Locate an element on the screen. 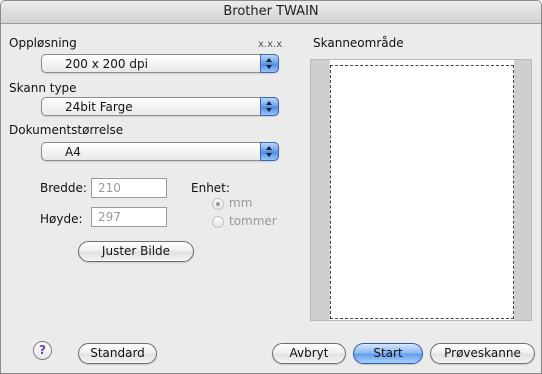 This screenshot has height=374, width=542. resolution-label: Oppløsning is located at coordinates (43, 43).